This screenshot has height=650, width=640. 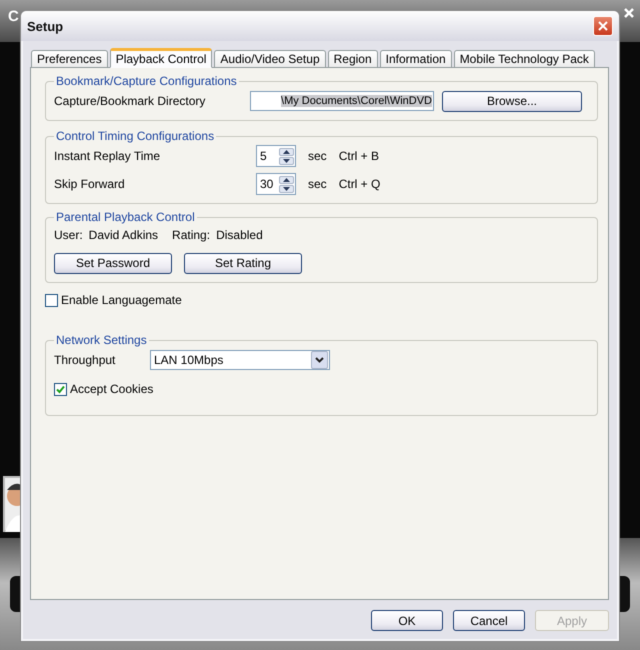 What do you see at coordinates (161, 58) in the screenshot?
I see `tab: Playback Control` at bounding box center [161, 58].